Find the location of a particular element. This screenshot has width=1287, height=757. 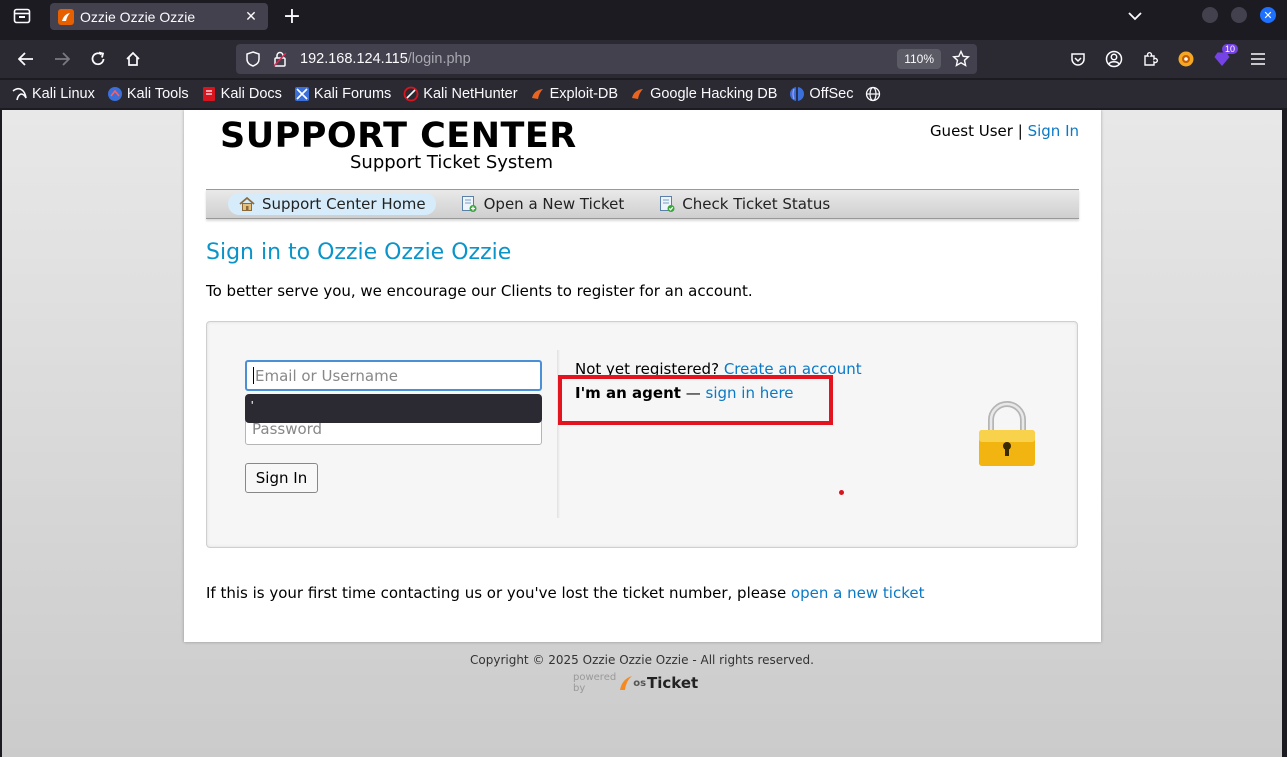

text-caret is located at coordinates (253, 375).